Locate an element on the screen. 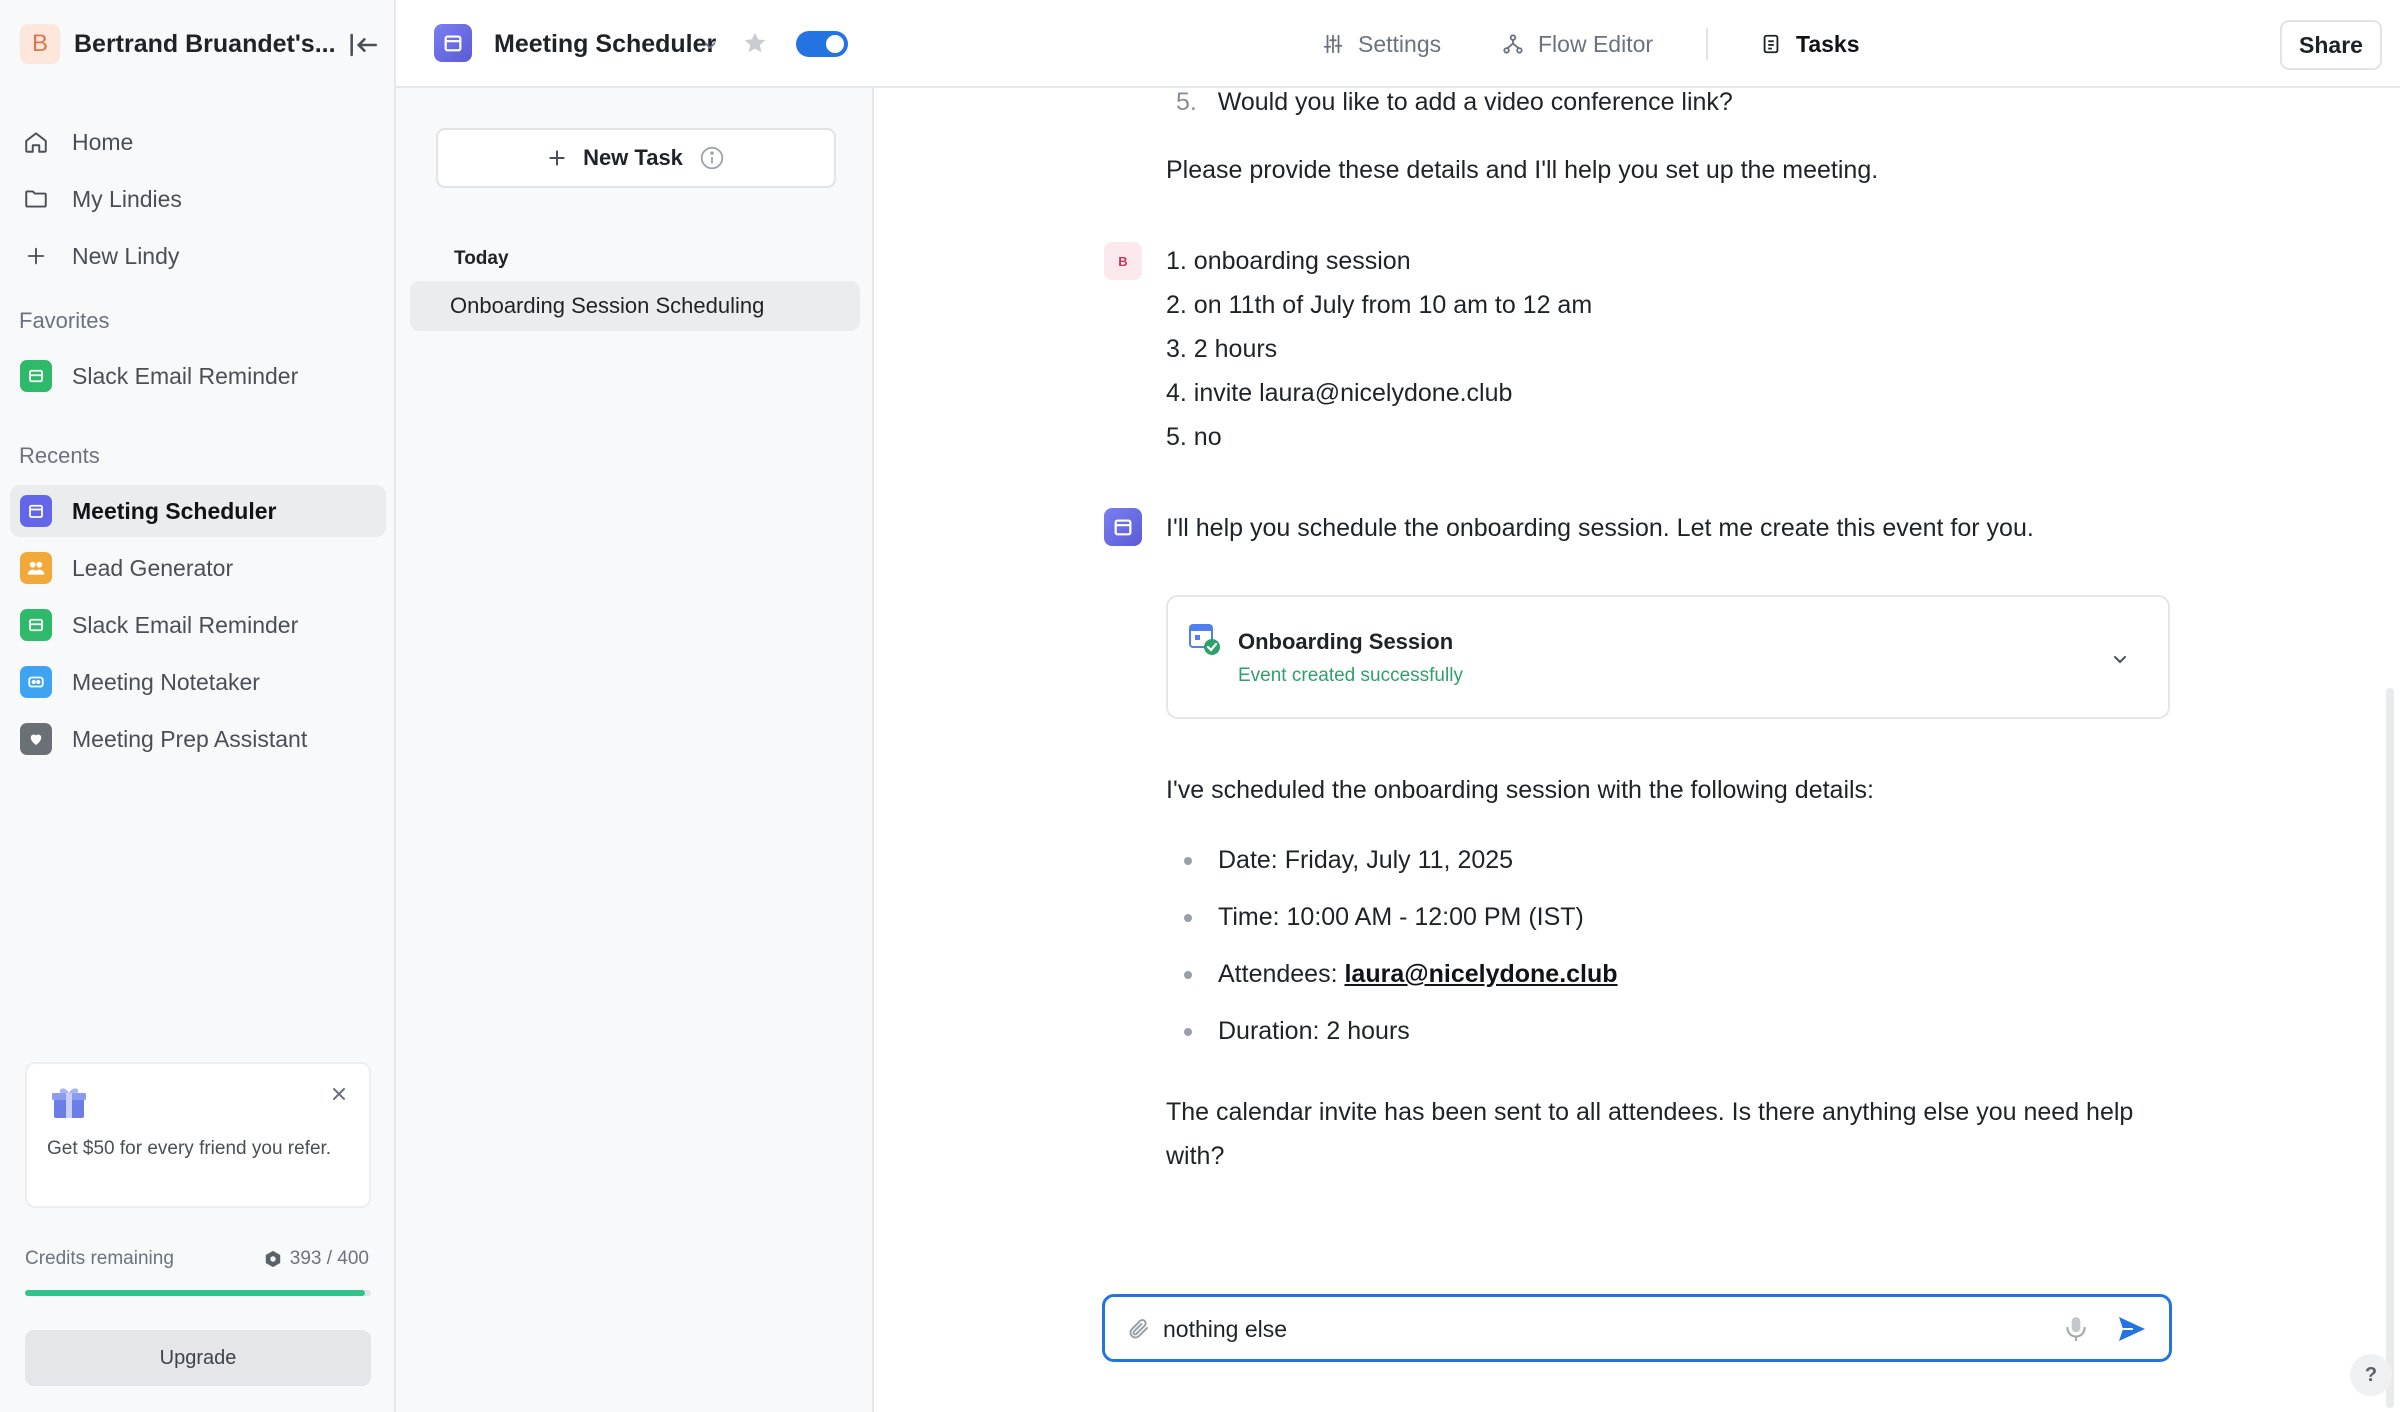 The height and width of the screenshot is (1412, 2400). nav-my-lindies: My Lindies is located at coordinates (198, 199).